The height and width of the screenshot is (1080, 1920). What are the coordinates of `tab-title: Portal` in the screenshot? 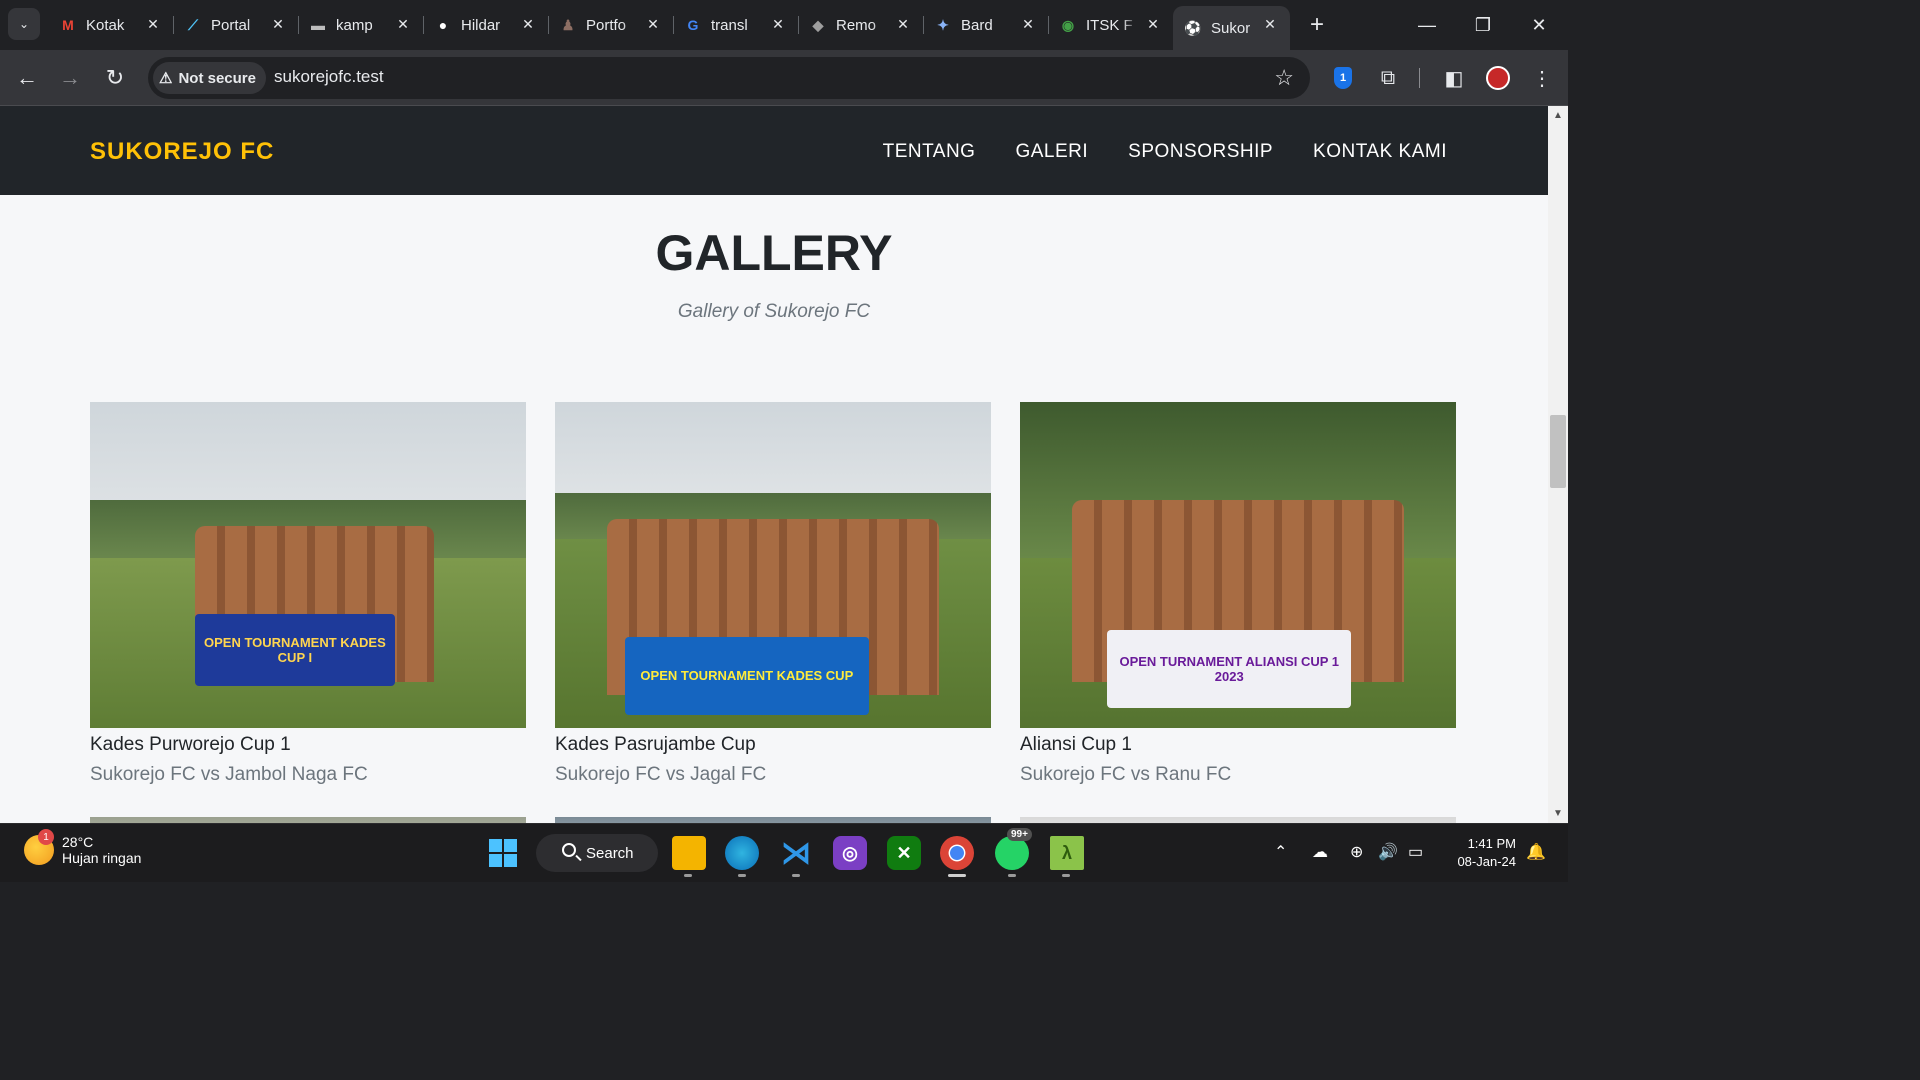 It's located at (231, 25).